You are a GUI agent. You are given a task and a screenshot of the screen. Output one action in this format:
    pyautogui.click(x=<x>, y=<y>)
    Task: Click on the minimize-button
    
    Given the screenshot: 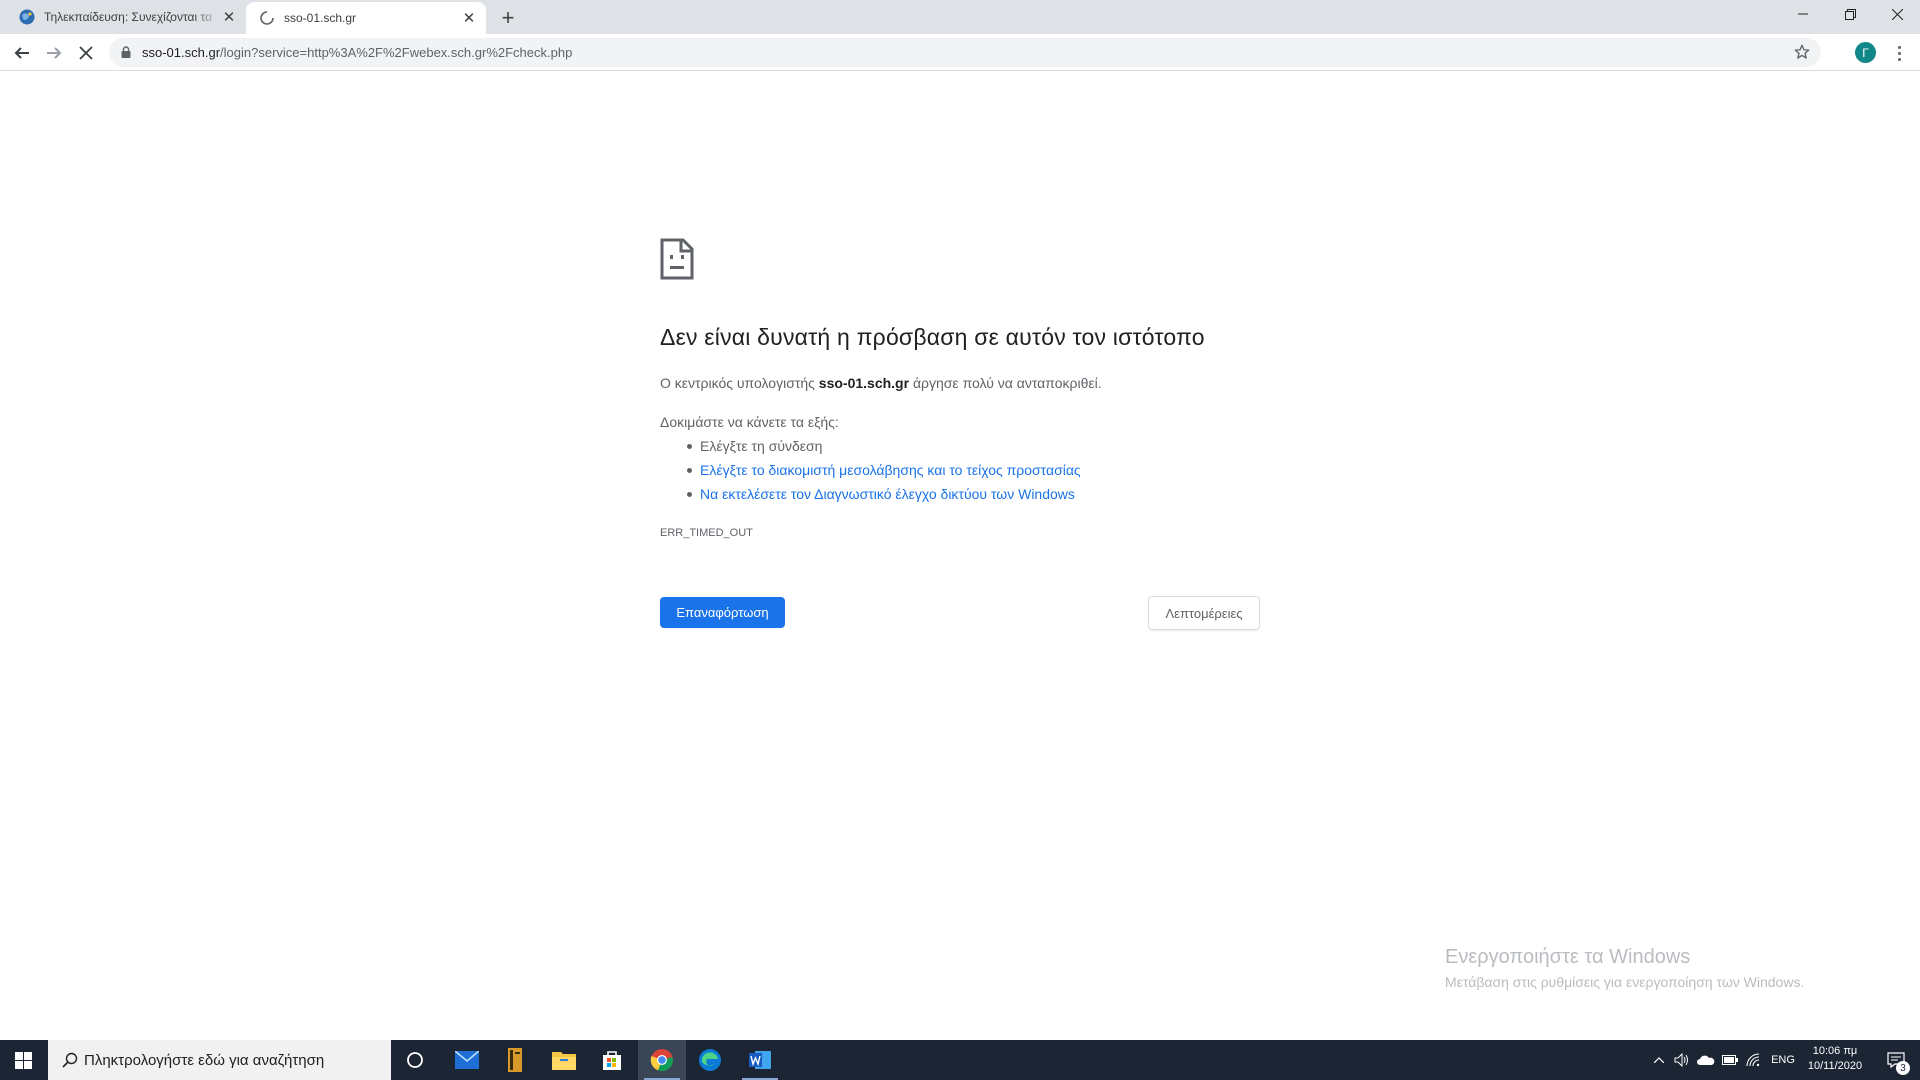 What is the action you would take?
    pyautogui.click(x=1803, y=14)
    